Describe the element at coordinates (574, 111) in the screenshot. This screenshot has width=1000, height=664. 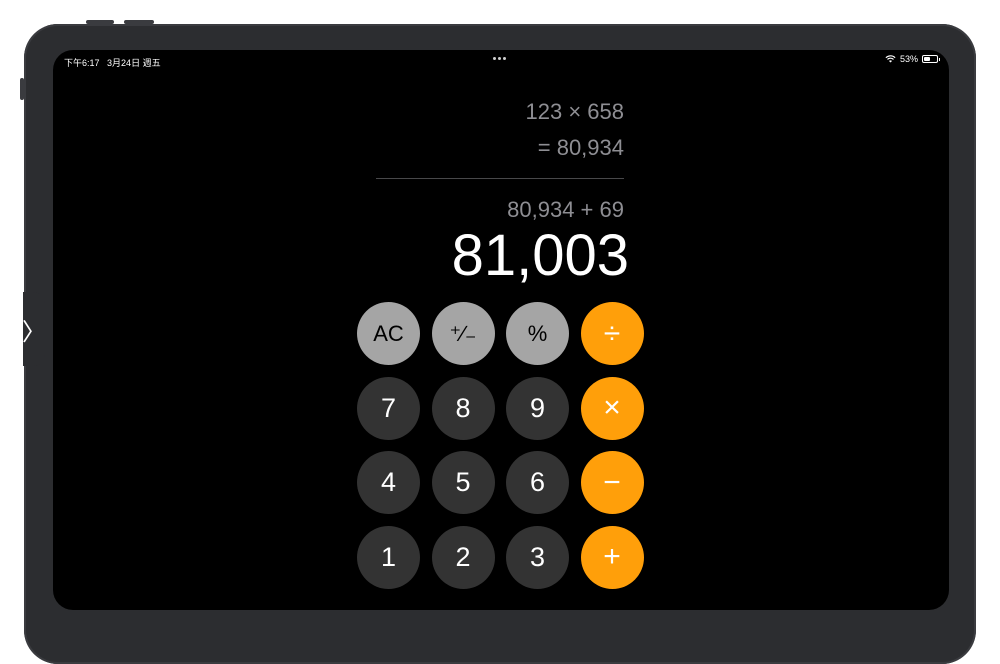
I see `history-expression: 123 × 658` at that location.